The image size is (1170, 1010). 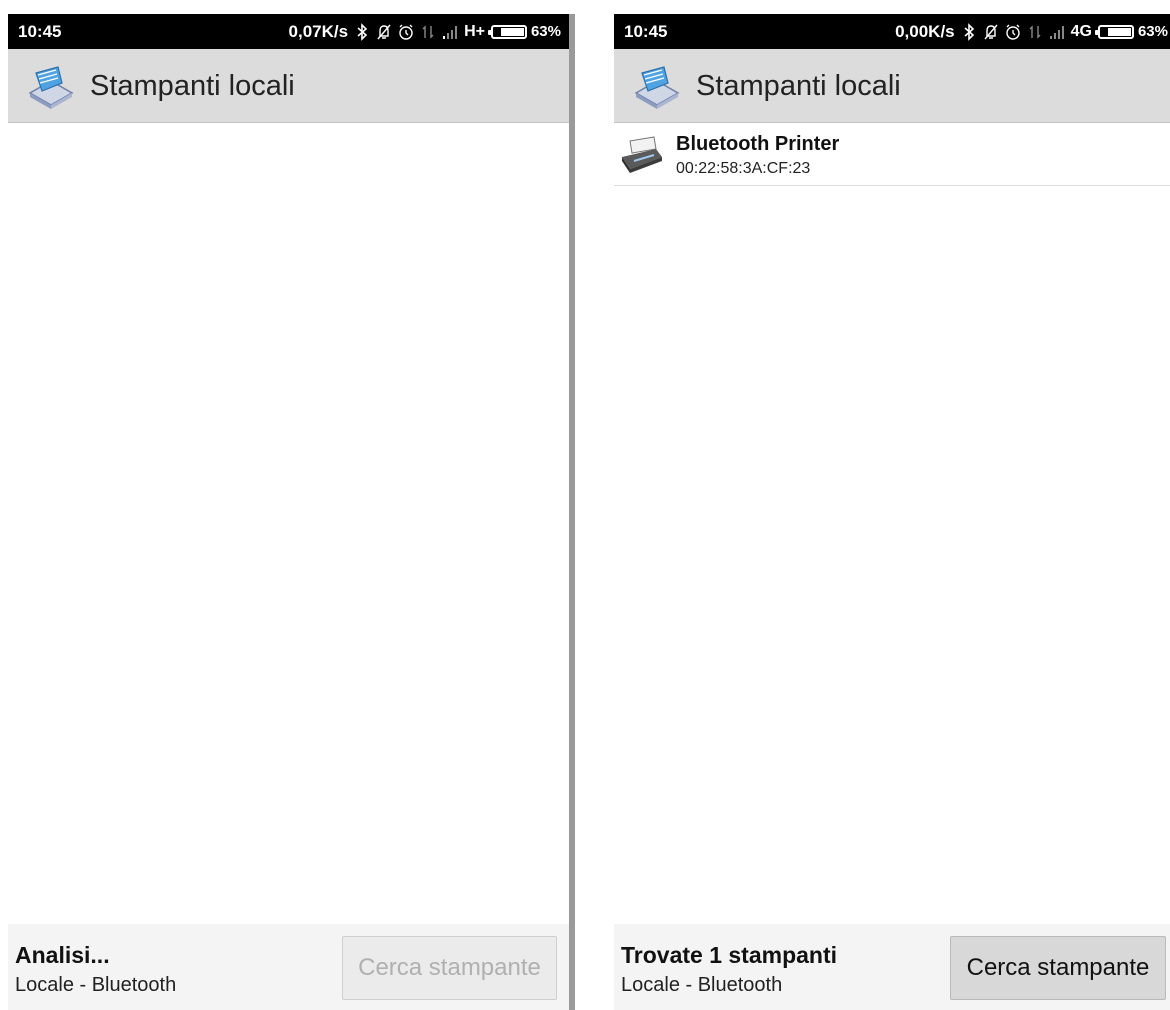 What do you see at coordinates (743, 168) in the screenshot?
I see `printer-address: 00:22:58:3A:CF:23` at bounding box center [743, 168].